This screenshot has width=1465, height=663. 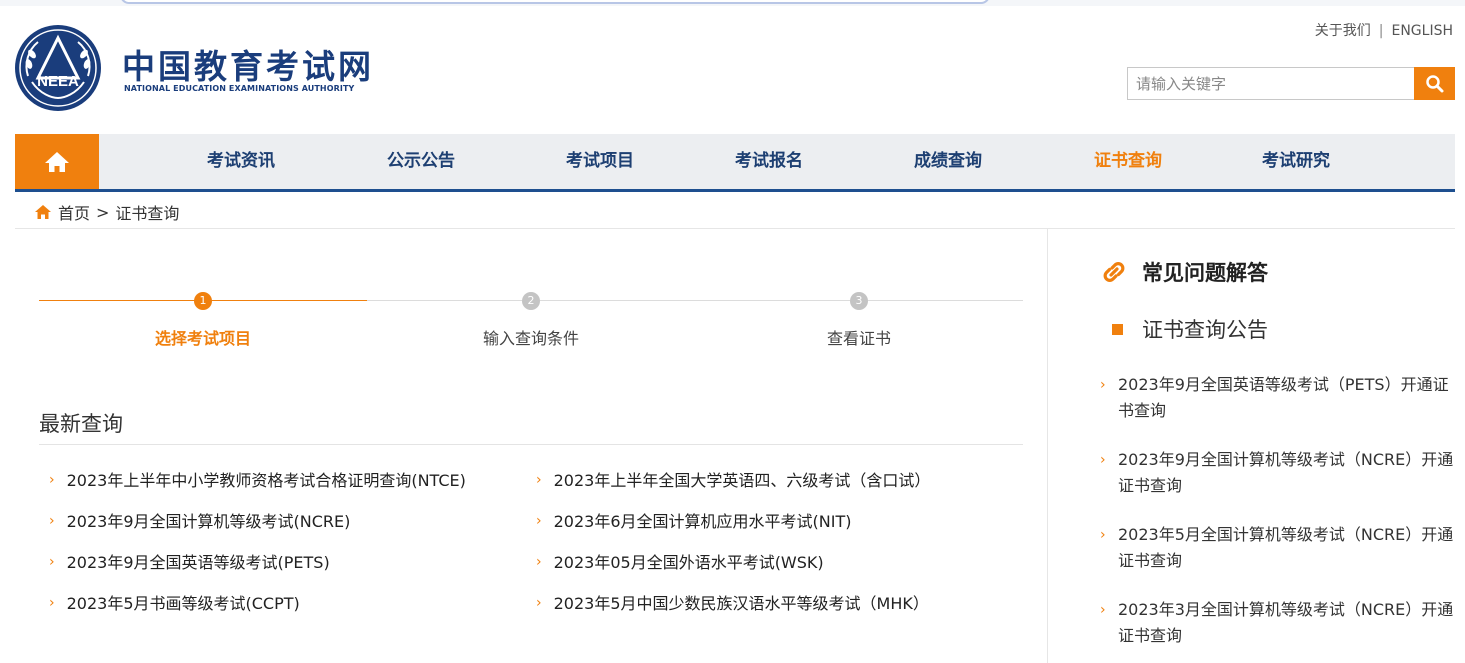 I want to click on step-3-label: 查看证书, so click(x=859, y=338).